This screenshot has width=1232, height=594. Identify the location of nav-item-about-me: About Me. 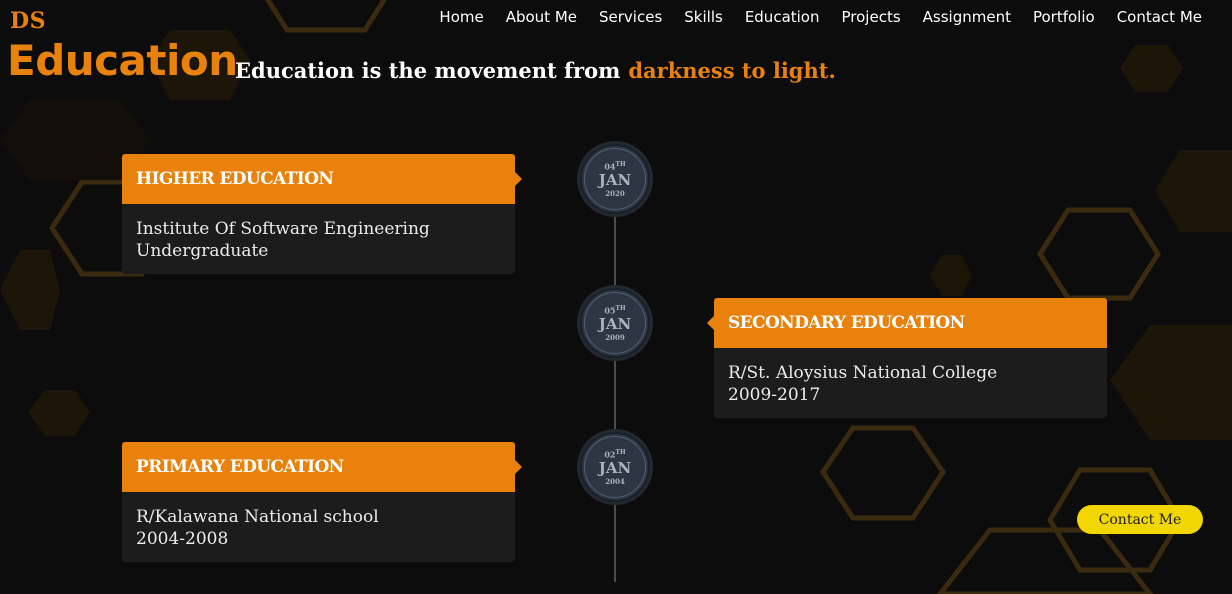
(541, 17).